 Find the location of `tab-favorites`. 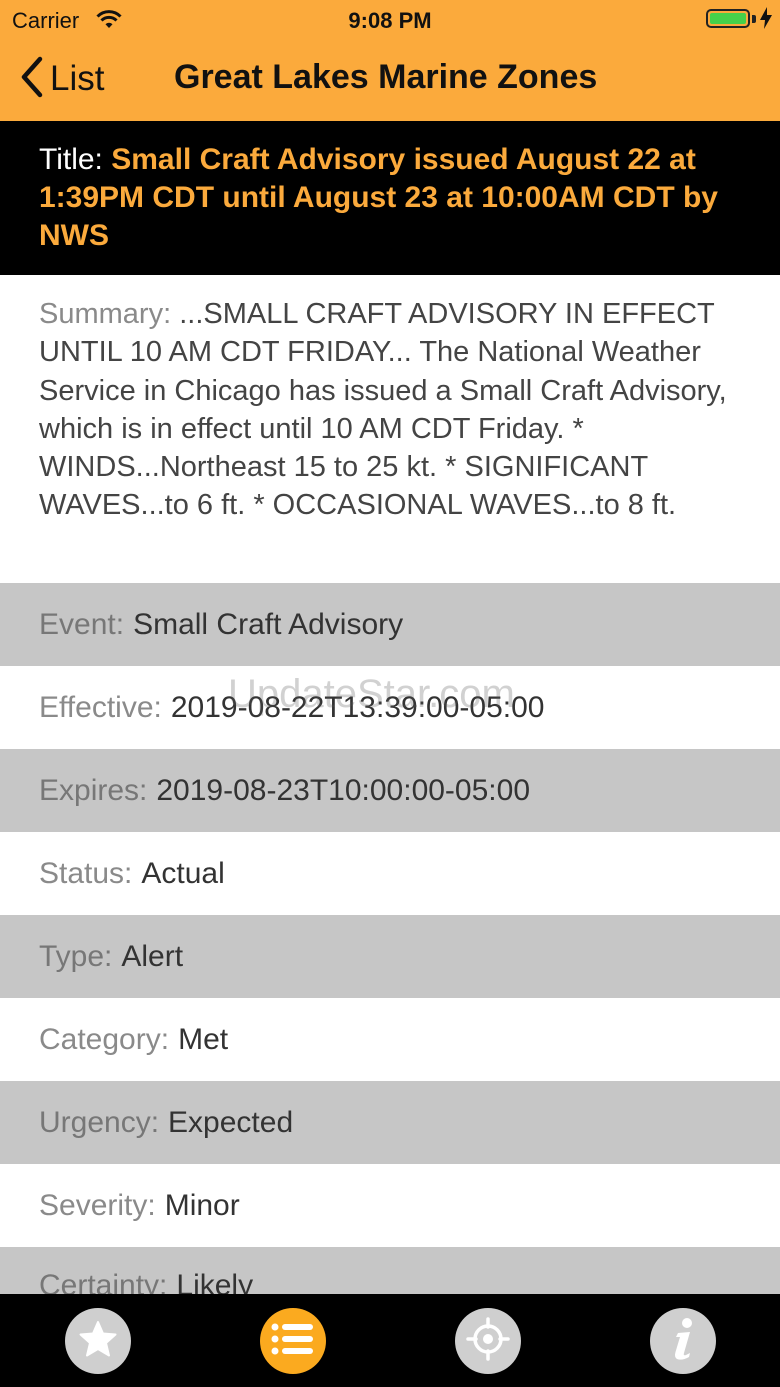

tab-favorites is located at coordinates (98, 1341).